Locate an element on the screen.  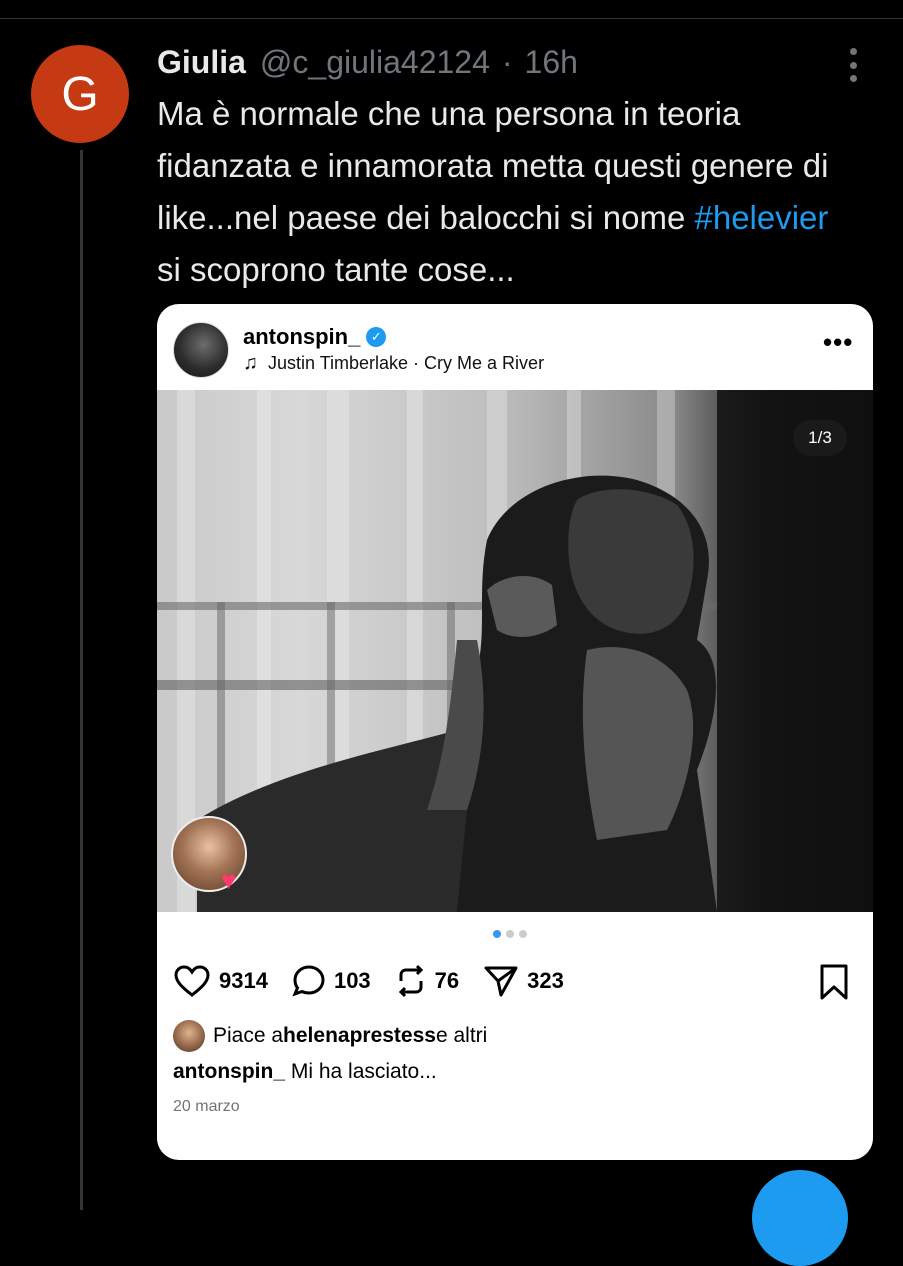
repost-icon is located at coordinates (410, 981).